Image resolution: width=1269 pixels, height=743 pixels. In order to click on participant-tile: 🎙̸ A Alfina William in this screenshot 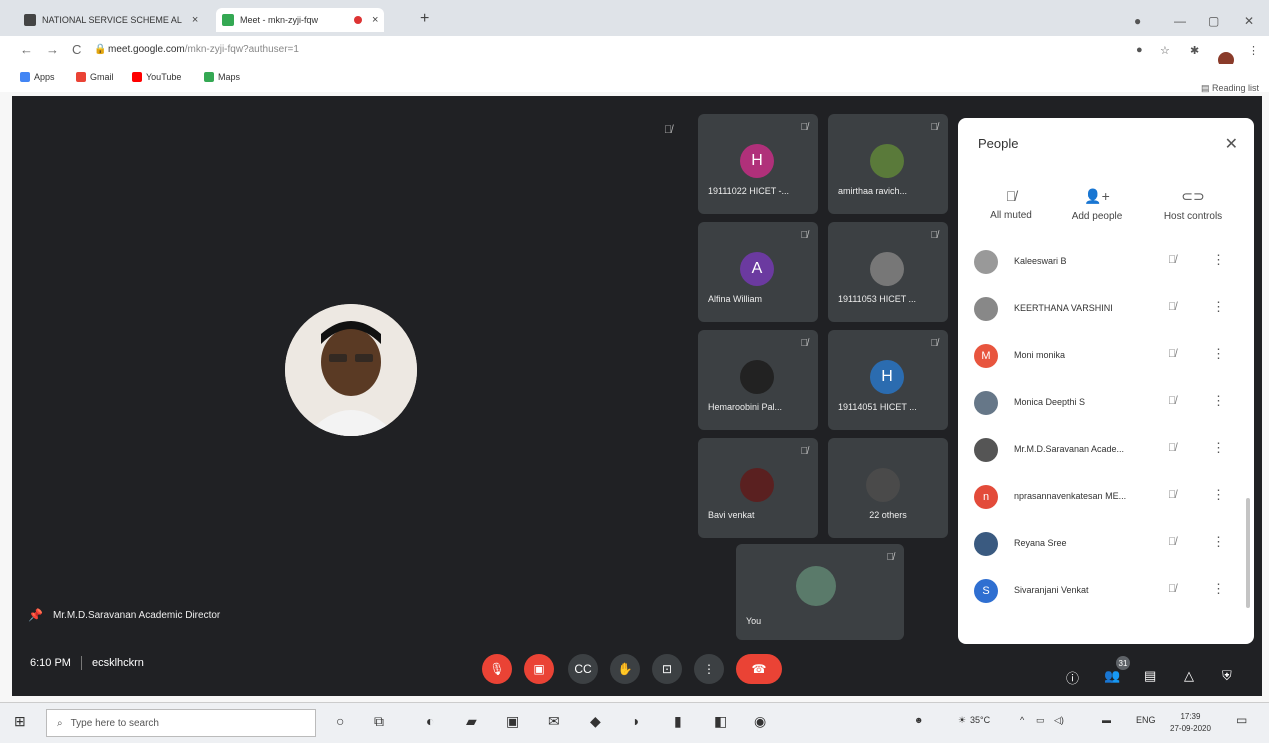, I will do `click(758, 272)`.